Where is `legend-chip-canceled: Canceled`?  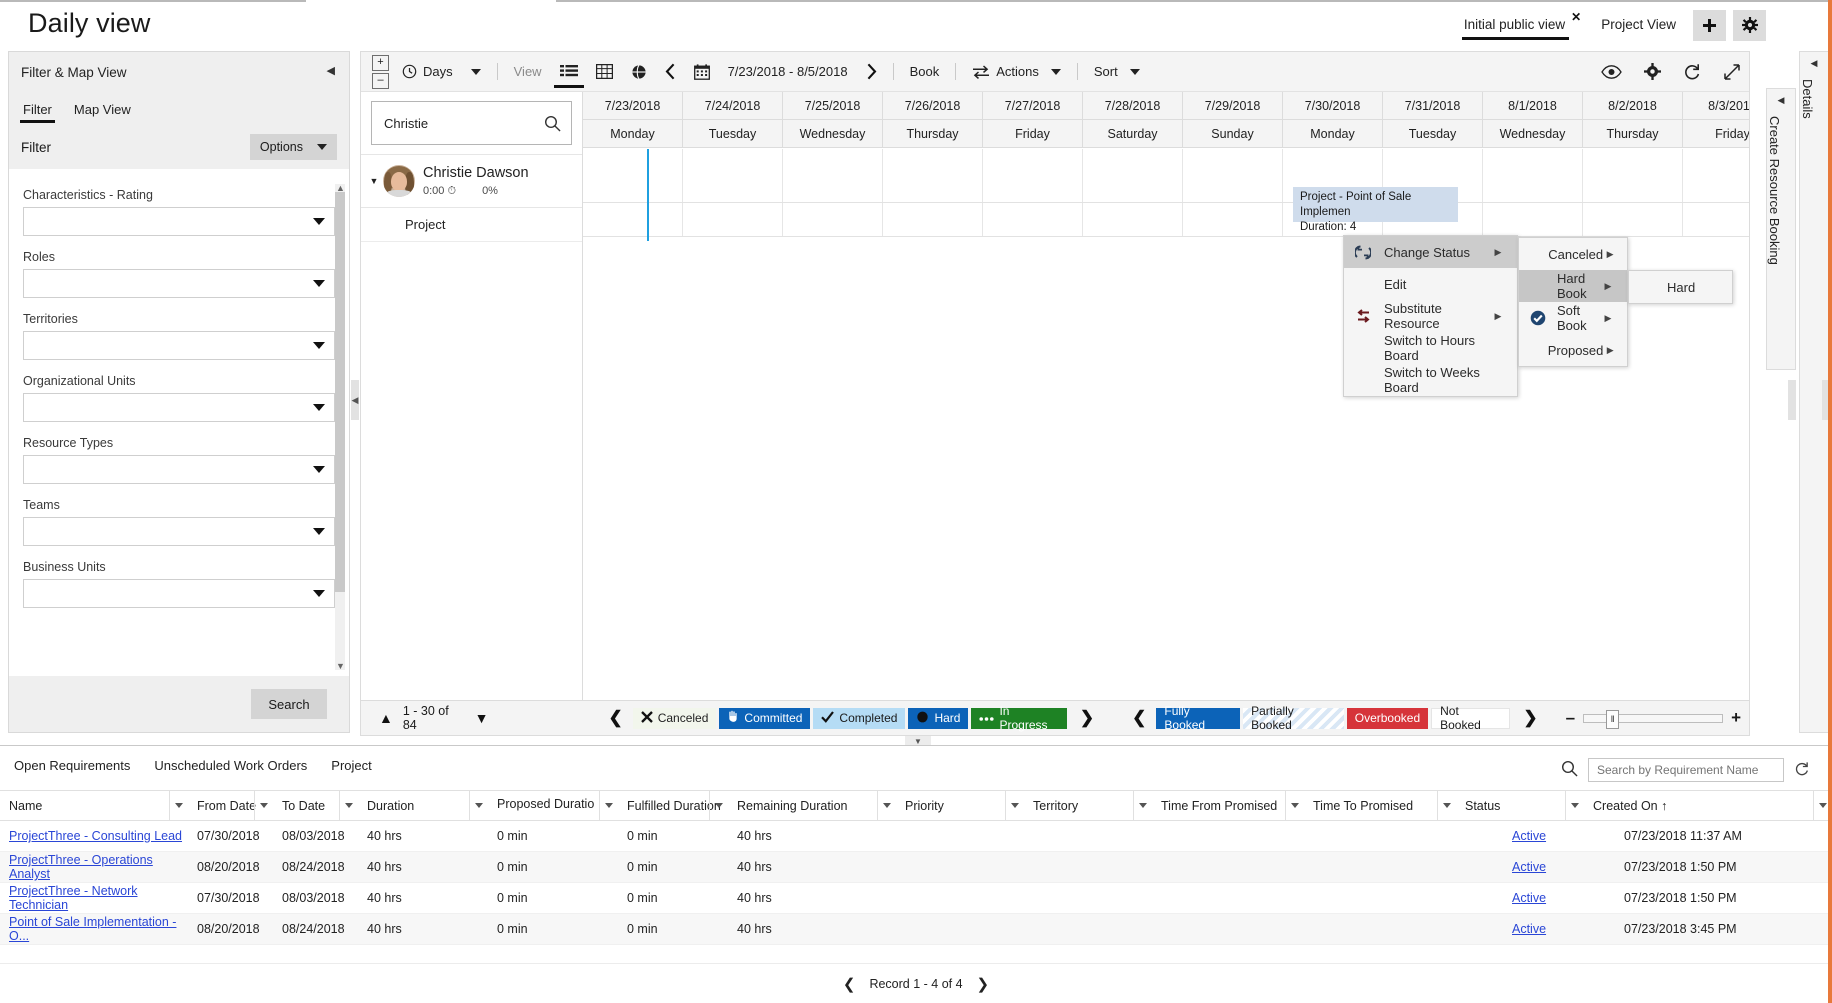
legend-chip-canceled: Canceled is located at coordinates (674, 718).